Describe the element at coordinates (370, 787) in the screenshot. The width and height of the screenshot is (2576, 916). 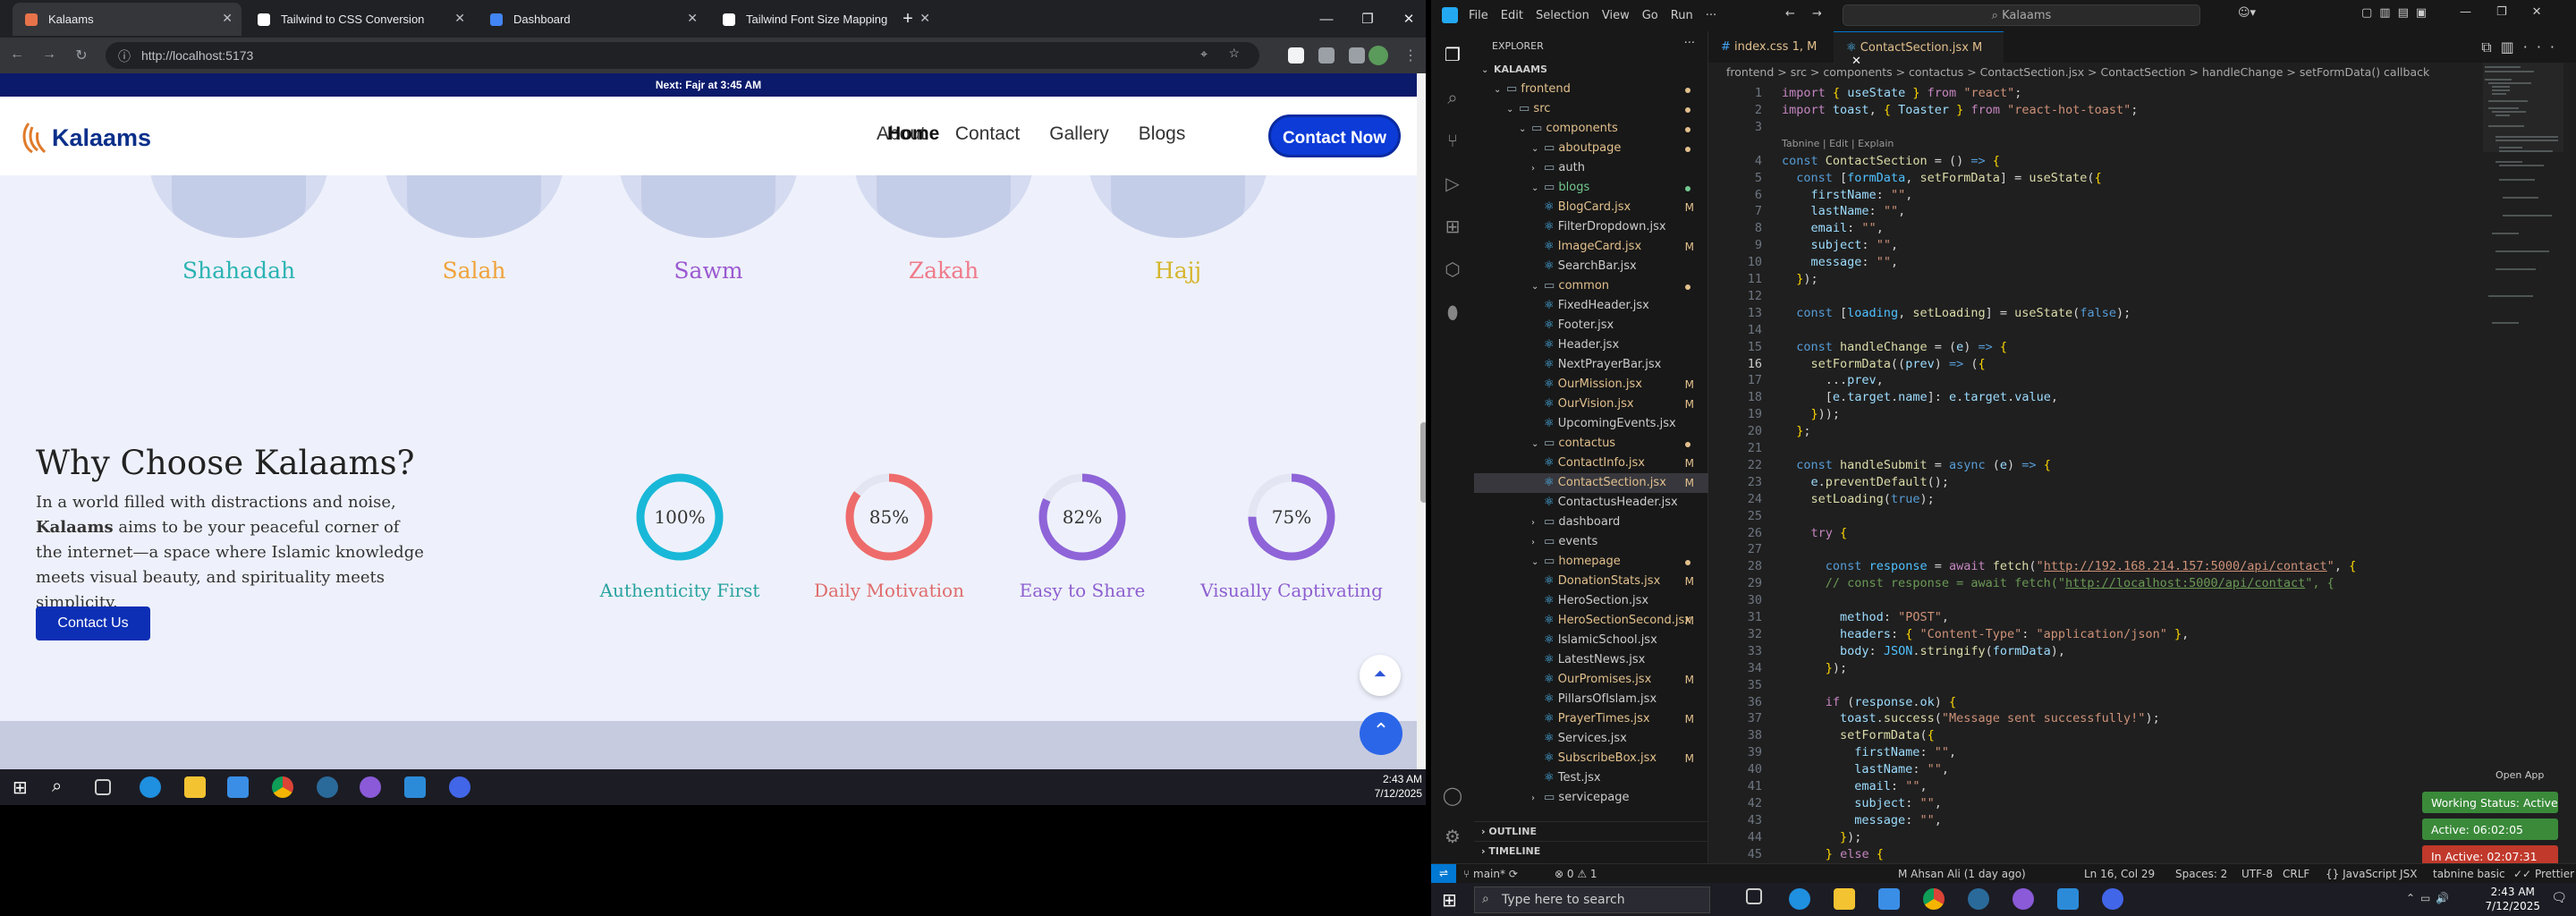
I see `github-desktop-icon` at that location.